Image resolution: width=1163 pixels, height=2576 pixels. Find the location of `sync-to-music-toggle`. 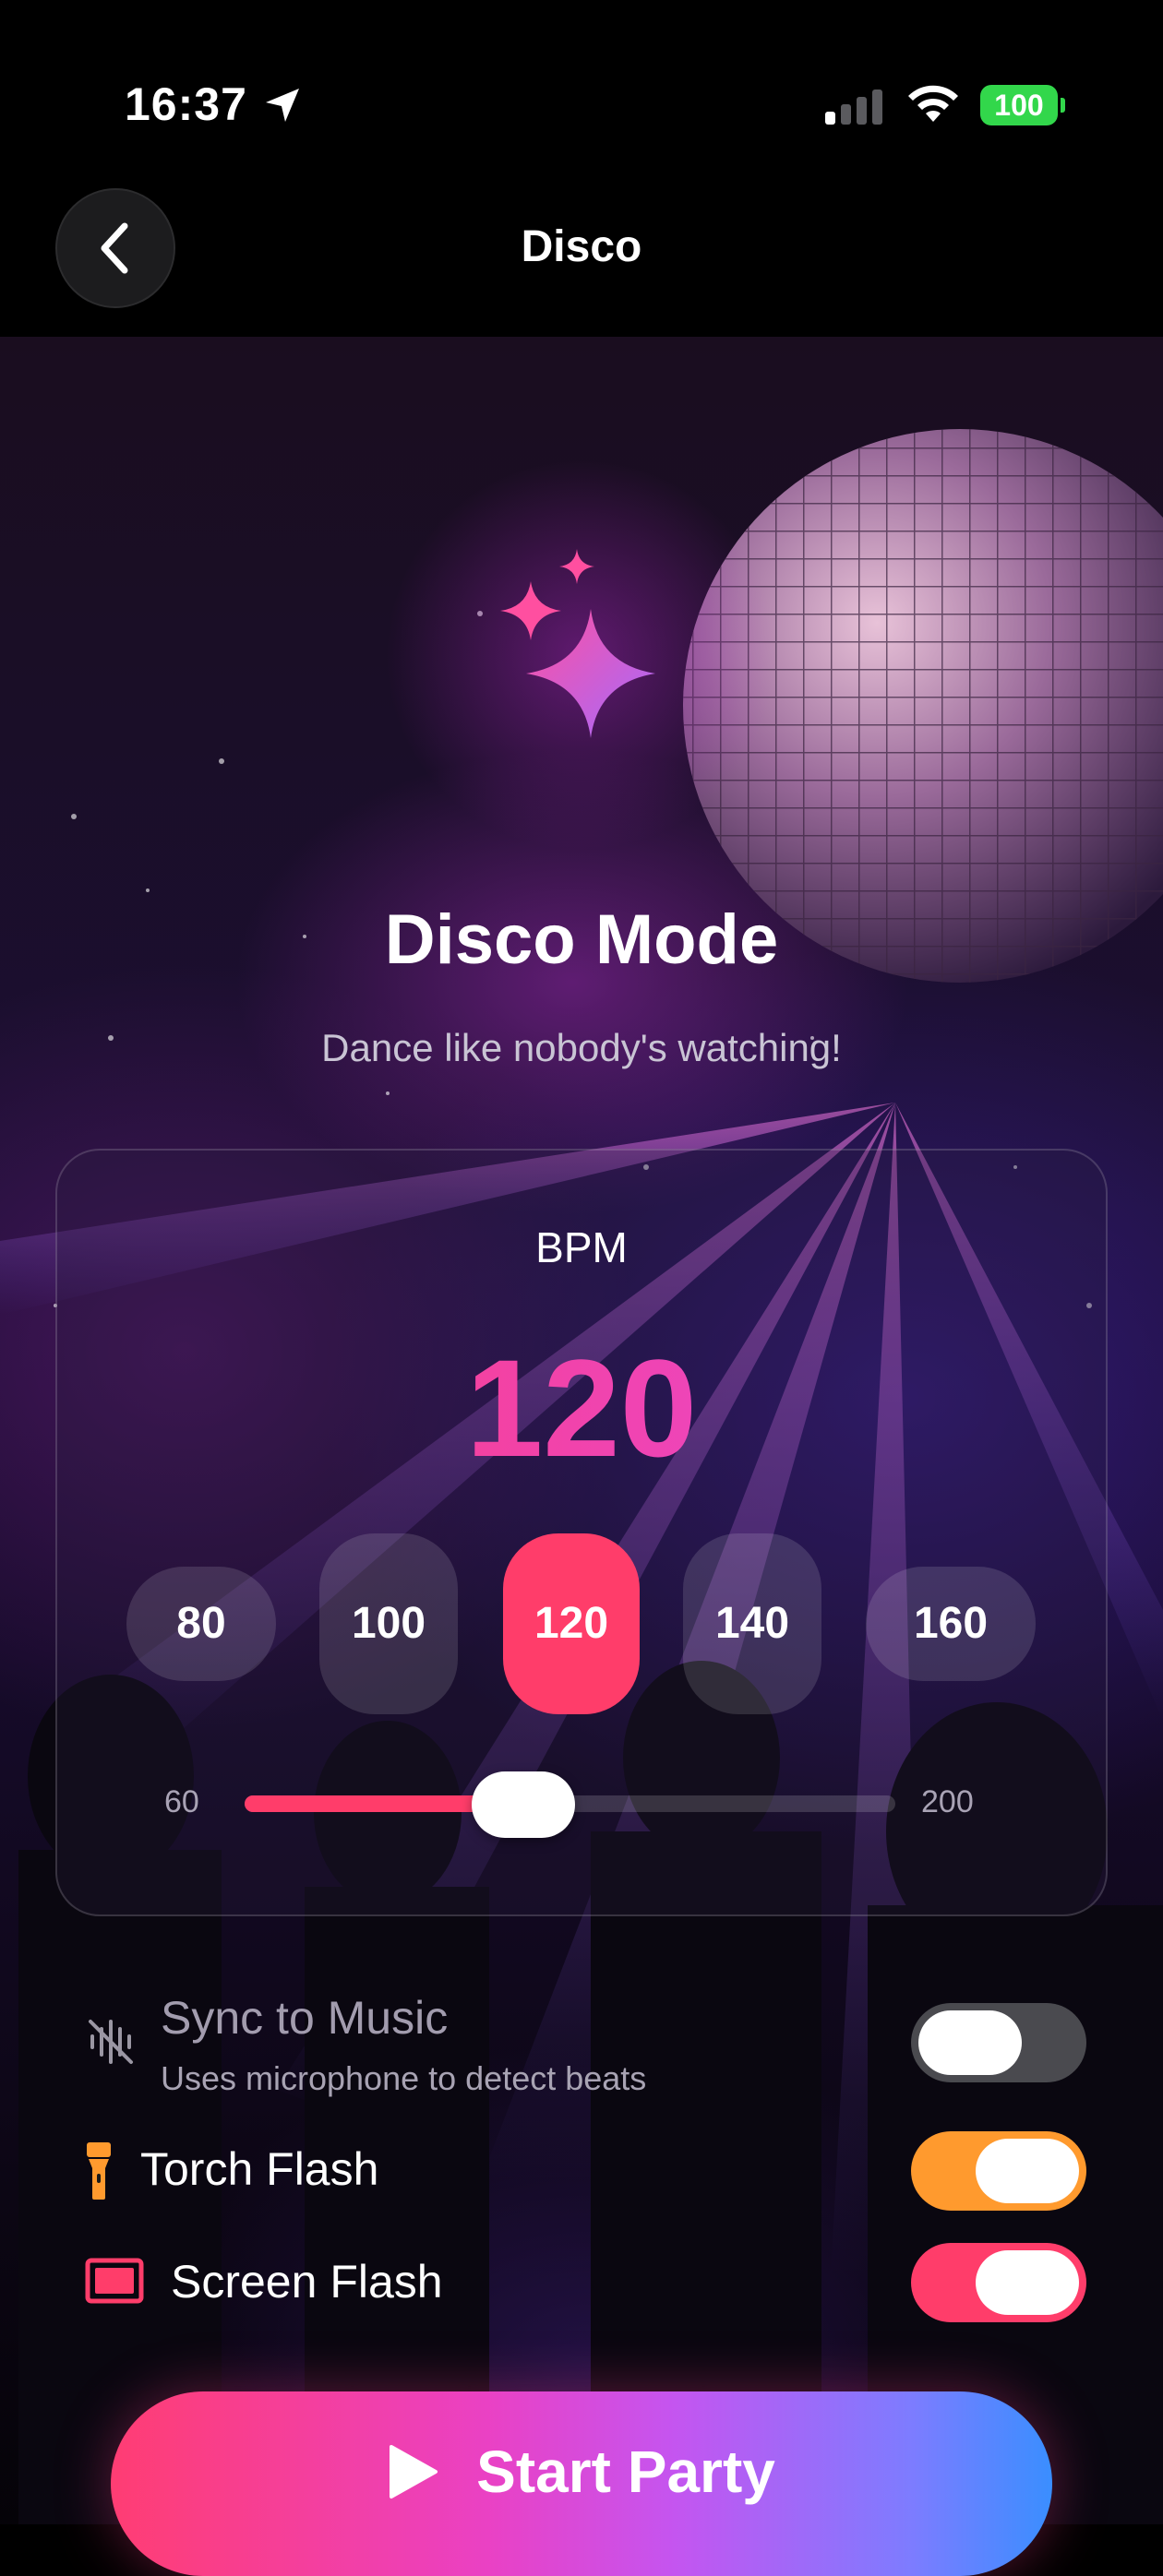

sync-to-music-toggle is located at coordinates (999, 2042).